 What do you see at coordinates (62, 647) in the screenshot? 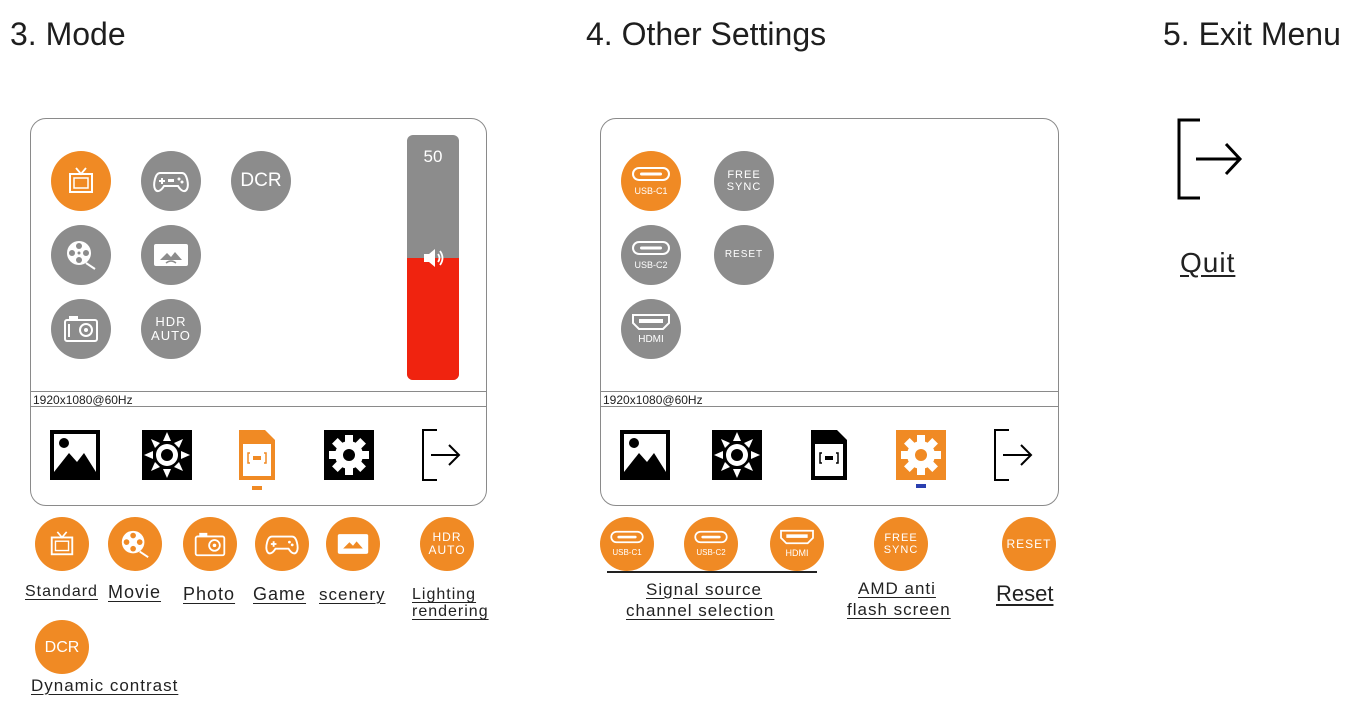
I see `legend-dcr-icon: DCR` at bounding box center [62, 647].